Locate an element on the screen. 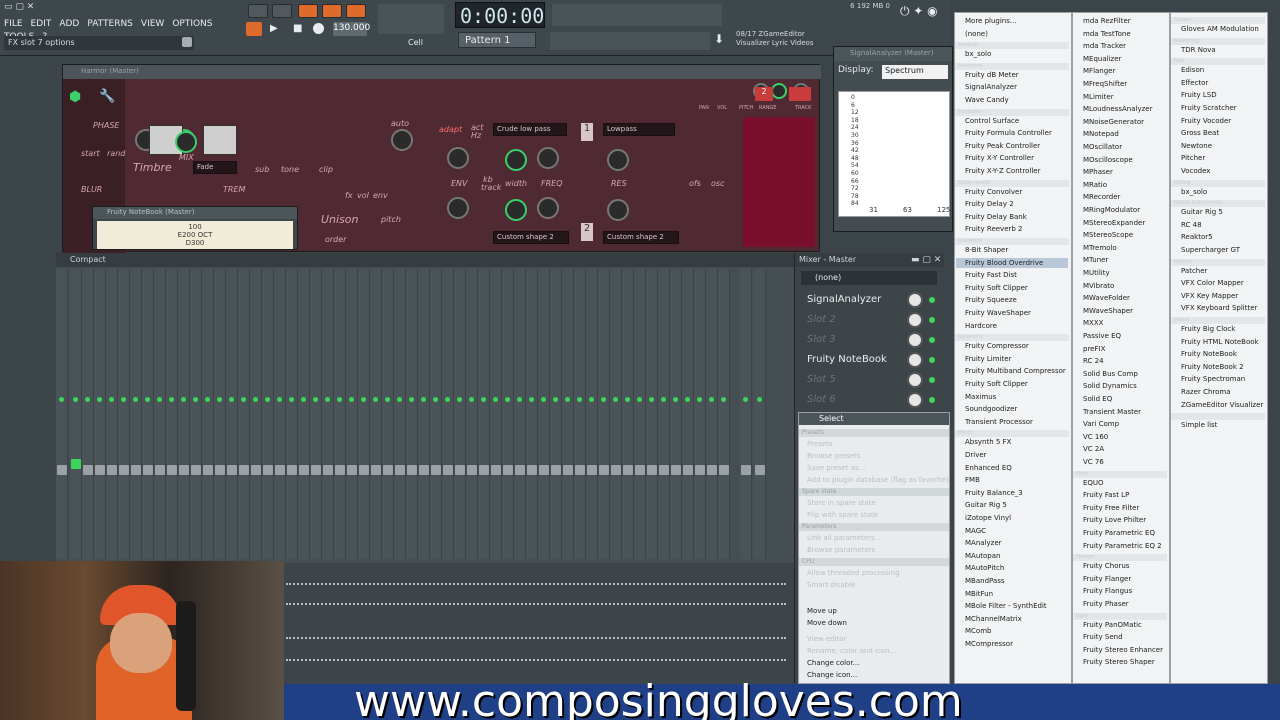  plugin-menu-item: MAGC is located at coordinates (975, 531).